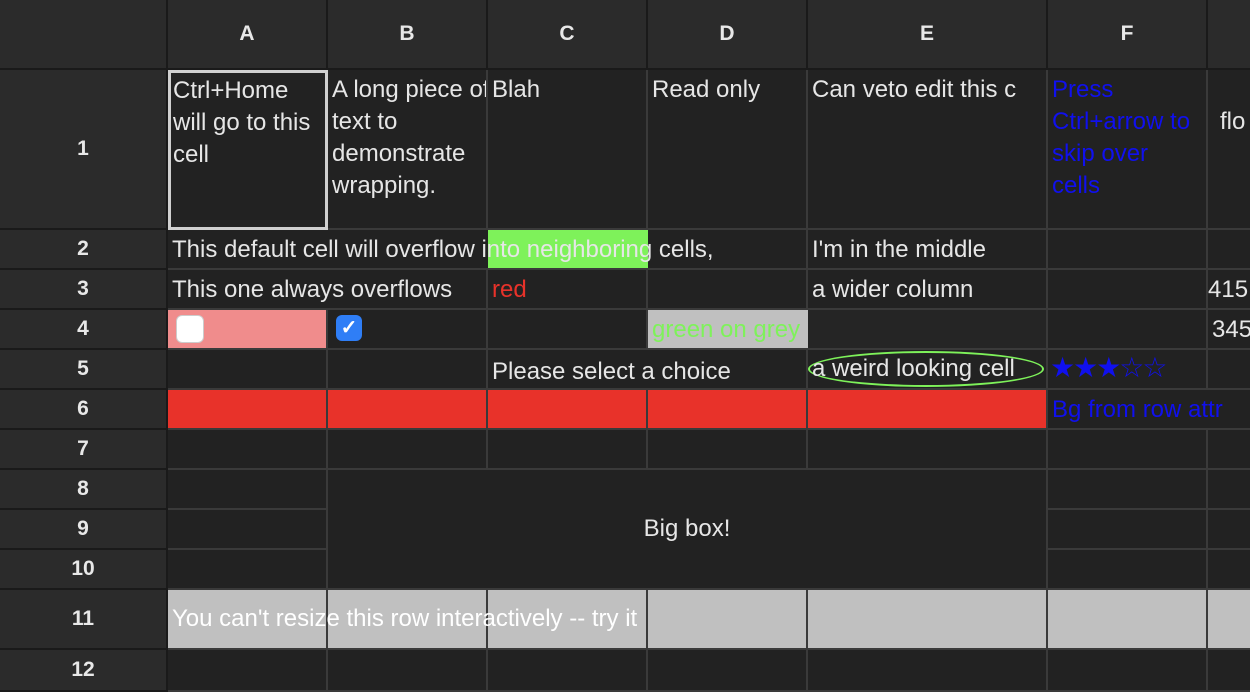 The height and width of the screenshot is (692, 1250). I want to click on column-header-c: C, so click(568, 35).